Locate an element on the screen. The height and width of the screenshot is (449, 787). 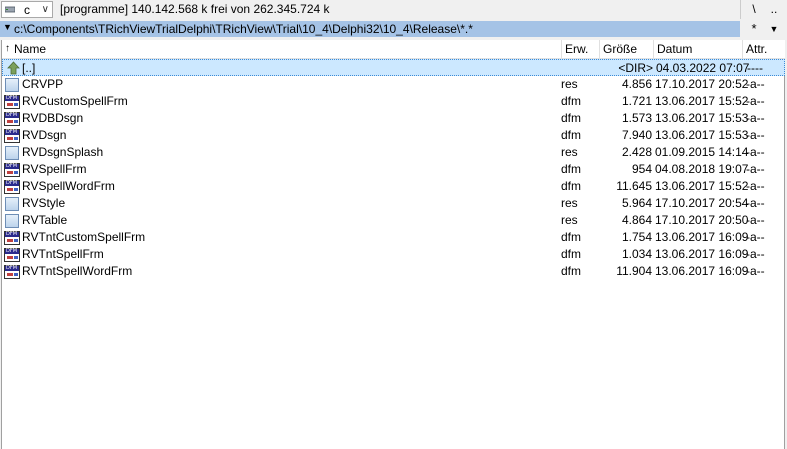
file-name: RVTntCustomSpellFrm is located at coordinates (84, 237).